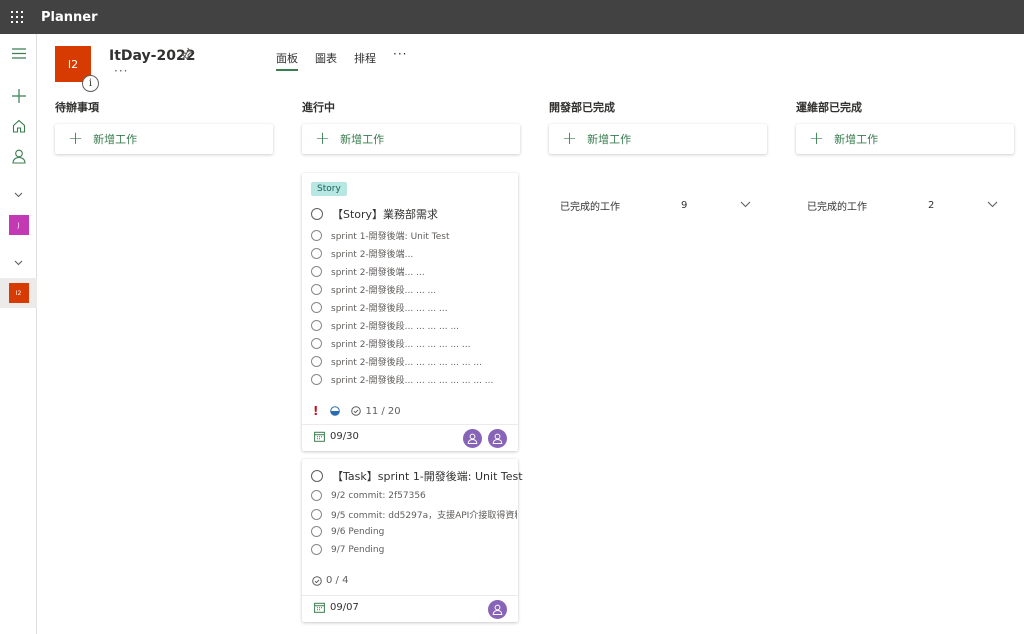  I want to click on tab-schedule: 排程, so click(365, 60).